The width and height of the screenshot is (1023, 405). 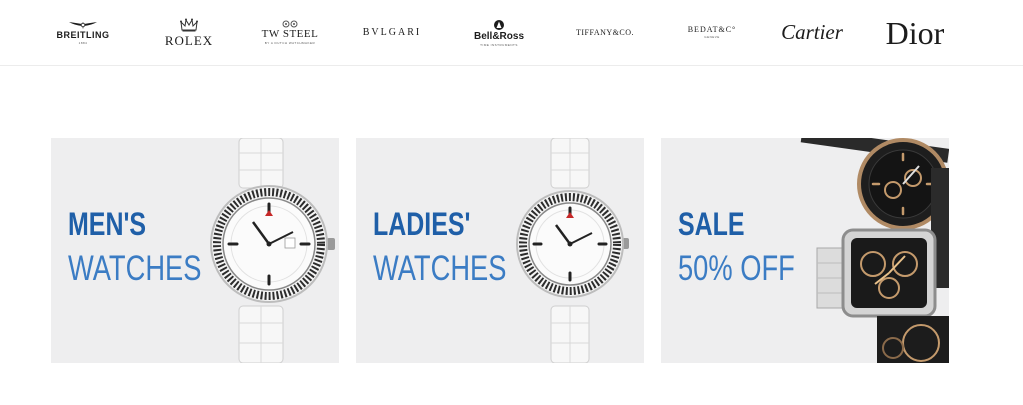 What do you see at coordinates (736, 268) in the screenshot?
I see `promo-subtitle-sale: 50% OFF` at bounding box center [736, 268].